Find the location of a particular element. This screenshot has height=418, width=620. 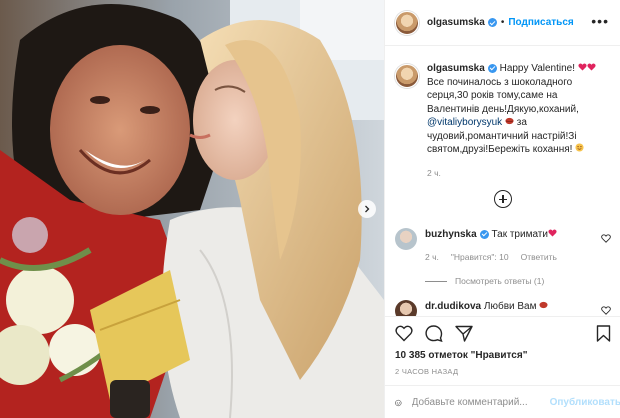

post-header: olgasumska • Подписаться ••• is located at coordinates (502, 23).